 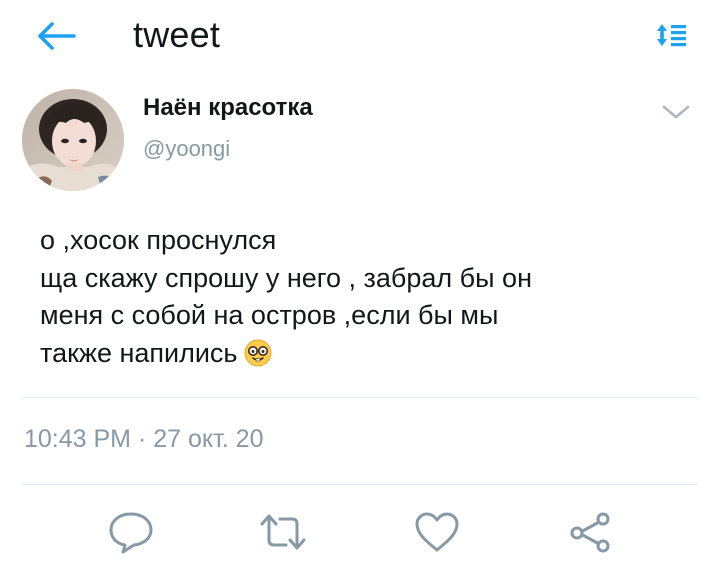 I want to click on heart-icon, so click(x=437, y=532).